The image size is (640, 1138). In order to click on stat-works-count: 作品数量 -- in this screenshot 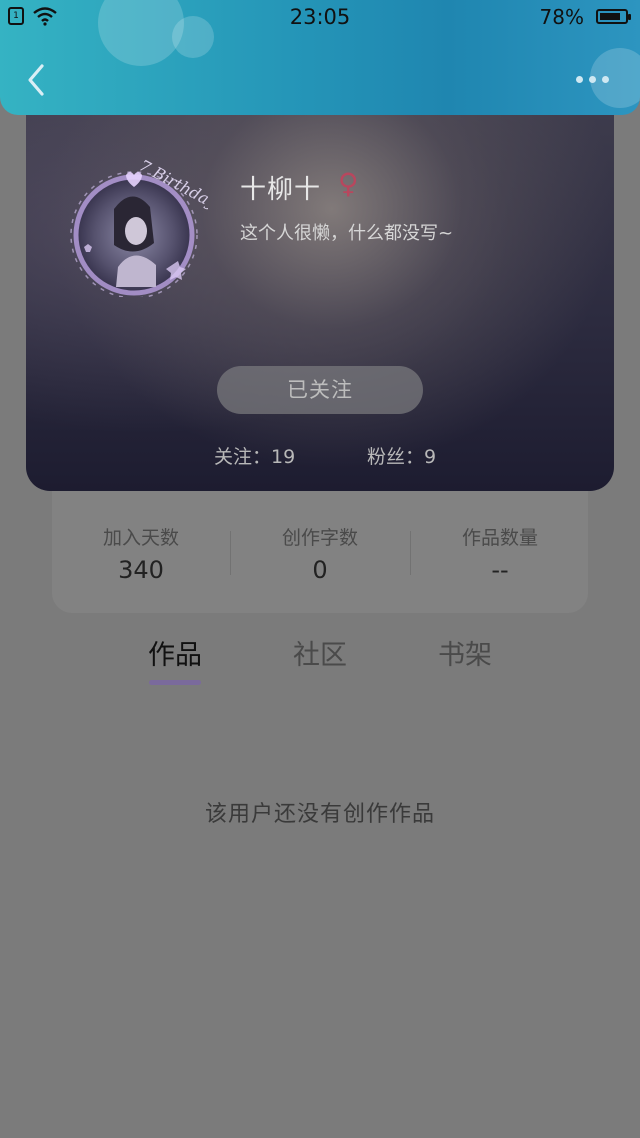, I will do `click(500, 553)`.